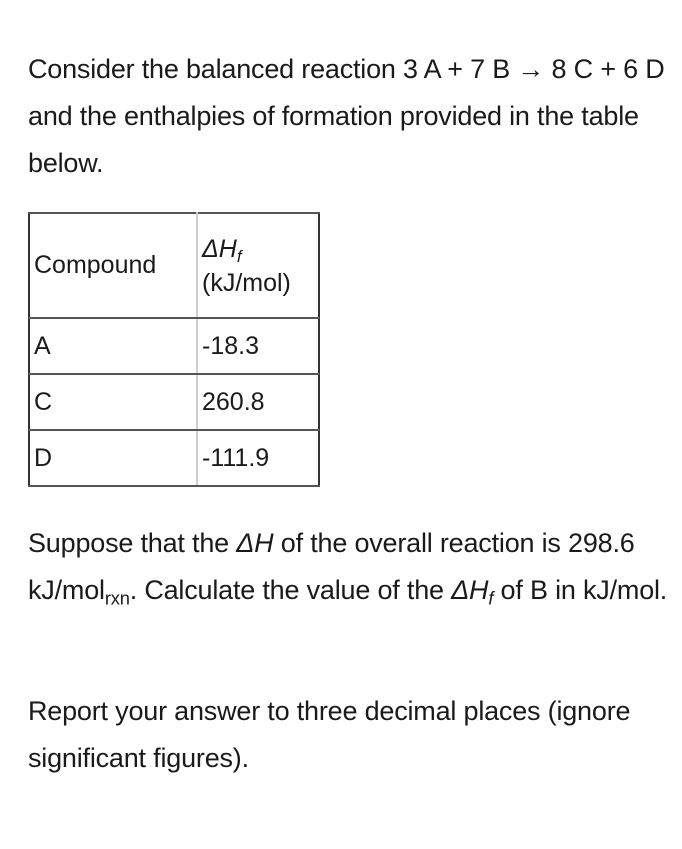  I want to click on cell-enthalpy: -18.3, so click(258, 346).